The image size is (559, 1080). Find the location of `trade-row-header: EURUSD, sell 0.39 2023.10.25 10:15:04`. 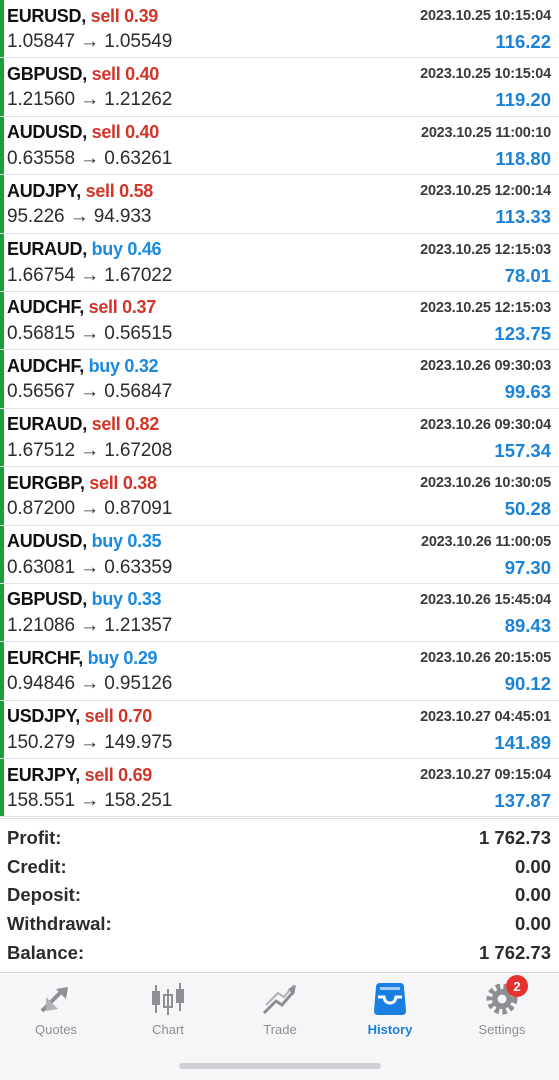

trade-row-header: EURUSD, sell 0.39 2023.10.25 10:15:04 is located at coordinates (279, 16).